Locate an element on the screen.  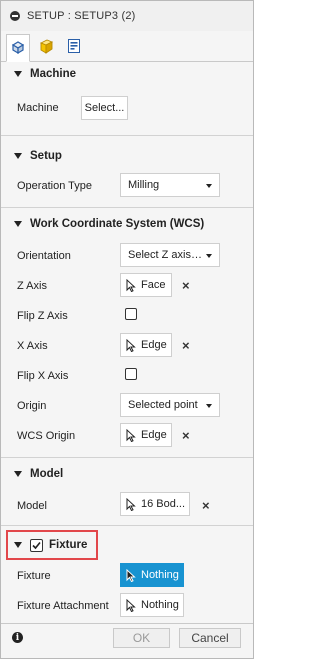
cancel-button: Cancel is located at coordinates (210, 638).